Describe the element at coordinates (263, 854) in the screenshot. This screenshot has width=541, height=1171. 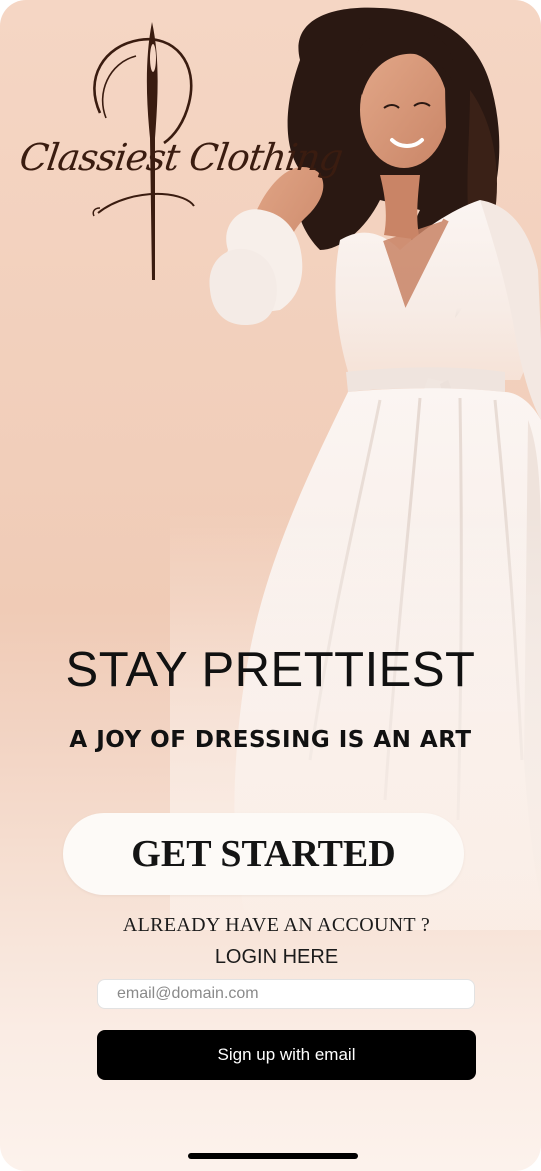
I see `get-started-button: GET STARTED` at that location.